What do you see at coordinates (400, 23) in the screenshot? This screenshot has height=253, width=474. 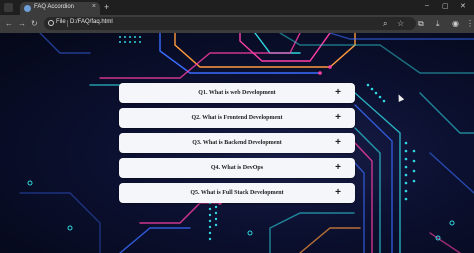 I see `bookmark-star-icon: ☆` at bounding box center [400, 23].